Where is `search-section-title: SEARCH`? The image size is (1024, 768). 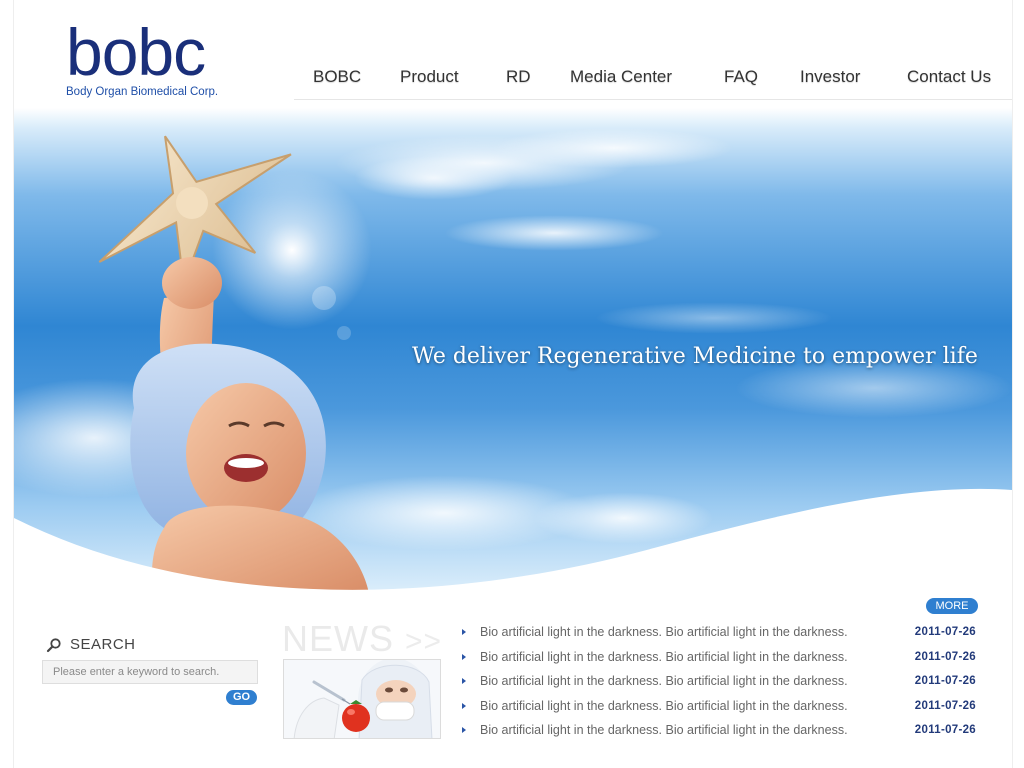
search-section-title: SEARCH is located at coordinates (91, 644).